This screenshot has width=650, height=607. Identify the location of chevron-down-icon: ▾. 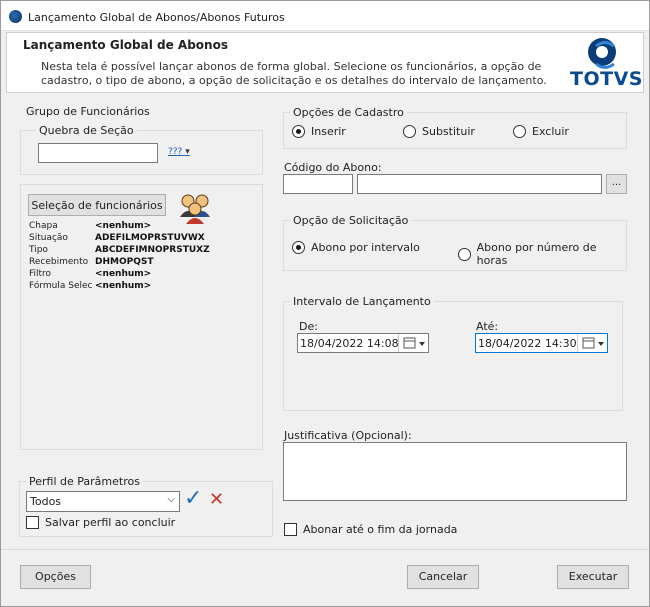
(187, 152).